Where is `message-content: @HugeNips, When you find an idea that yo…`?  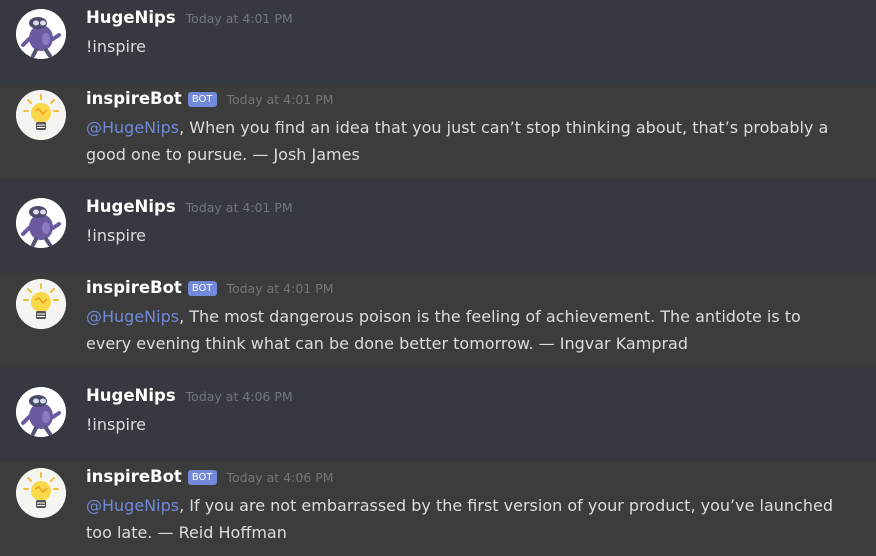
message-content: @HugeNips, When you find an idea that yo… is located at coordinates (466, 141).